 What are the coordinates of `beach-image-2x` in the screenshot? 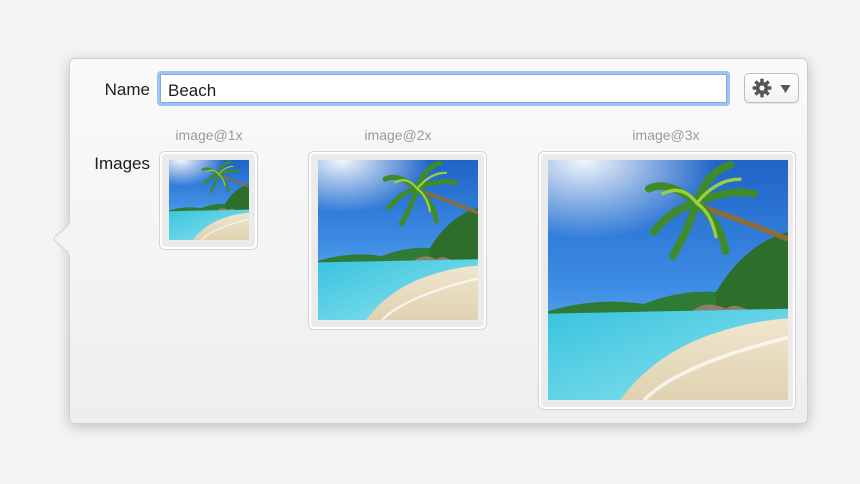 It's located at (398, 240).